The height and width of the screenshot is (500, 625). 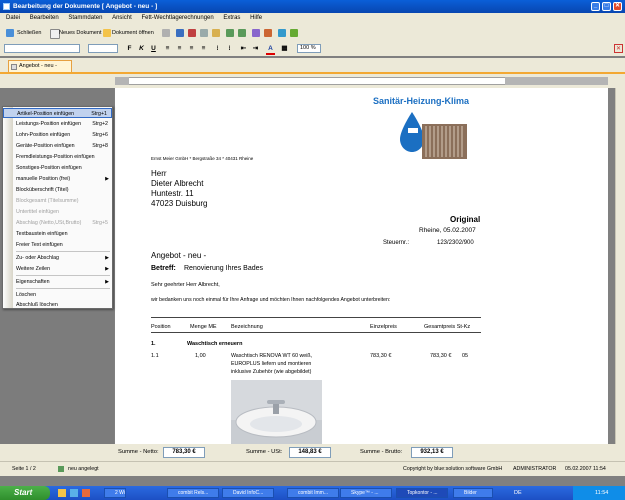 I want to click on recipient-street: Huntestr. 11, so click(x=172, y=193).